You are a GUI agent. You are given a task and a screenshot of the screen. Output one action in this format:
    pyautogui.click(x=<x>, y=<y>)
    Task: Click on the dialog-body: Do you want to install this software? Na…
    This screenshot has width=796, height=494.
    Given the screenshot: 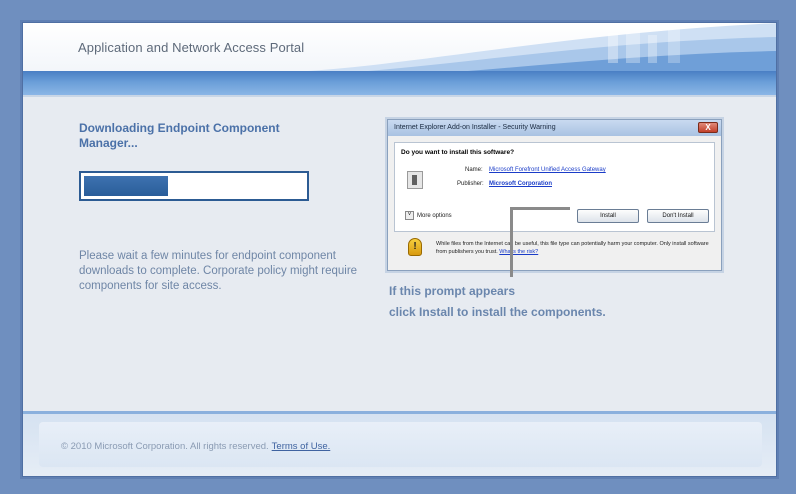 What is the action you would take?
    pyautogui.click(x=554, y=187)
    